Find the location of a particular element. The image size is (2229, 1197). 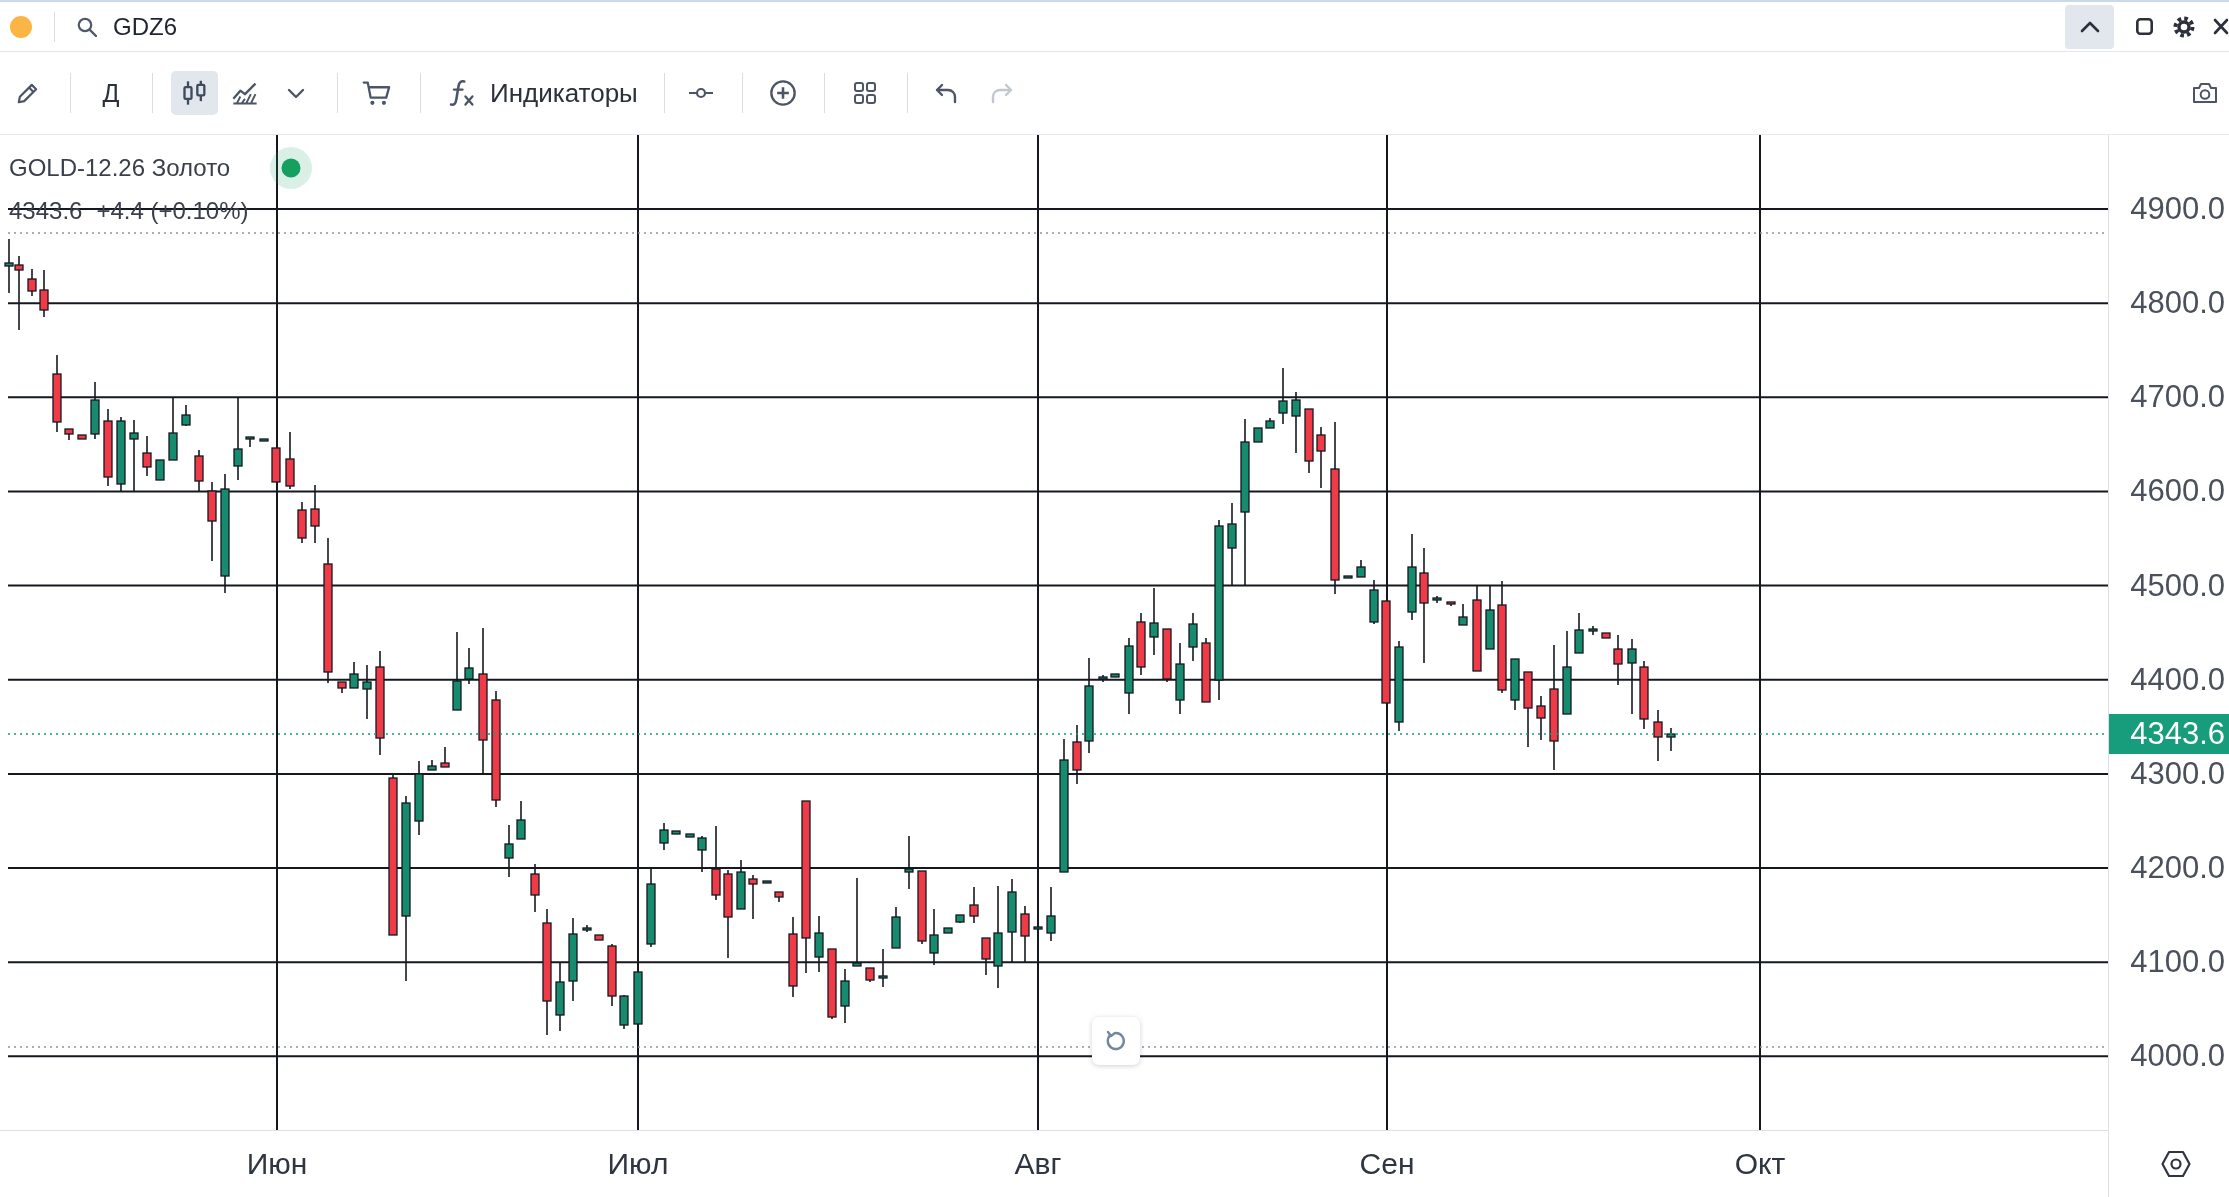

chart-type-button is located at coordinates (194, 93).